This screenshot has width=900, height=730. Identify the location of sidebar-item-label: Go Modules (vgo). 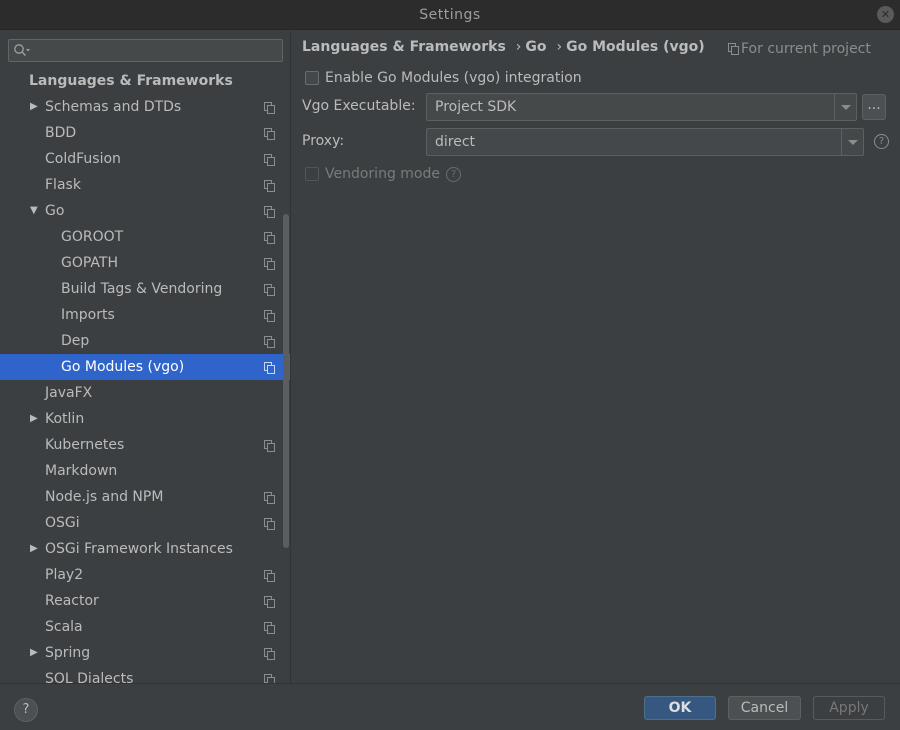
(123, 367).